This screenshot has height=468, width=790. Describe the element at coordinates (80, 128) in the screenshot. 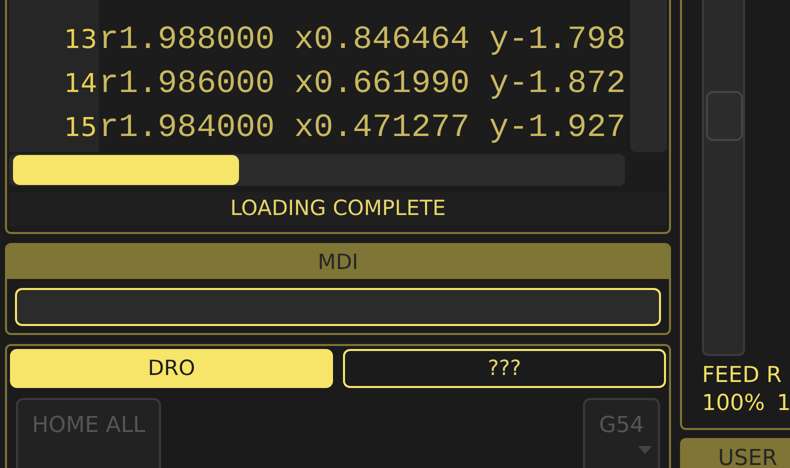

I see `line-number: 15` at that location.